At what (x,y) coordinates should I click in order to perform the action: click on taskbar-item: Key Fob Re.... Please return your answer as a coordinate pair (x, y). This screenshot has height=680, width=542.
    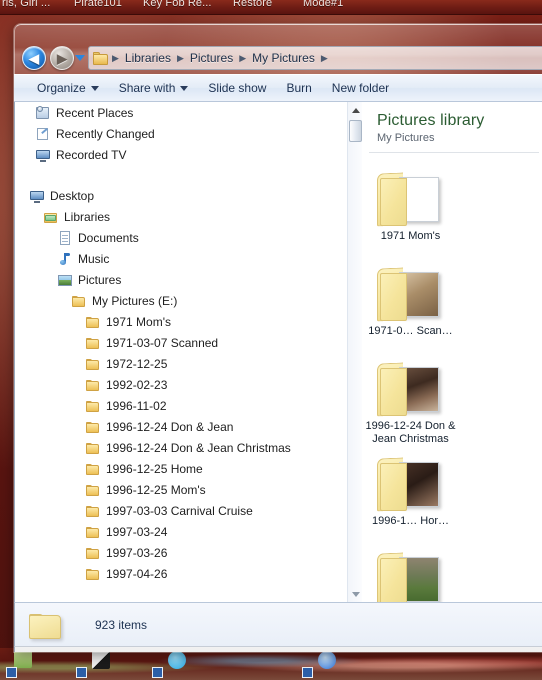
    Looking at the image, I should click on (177, 4).